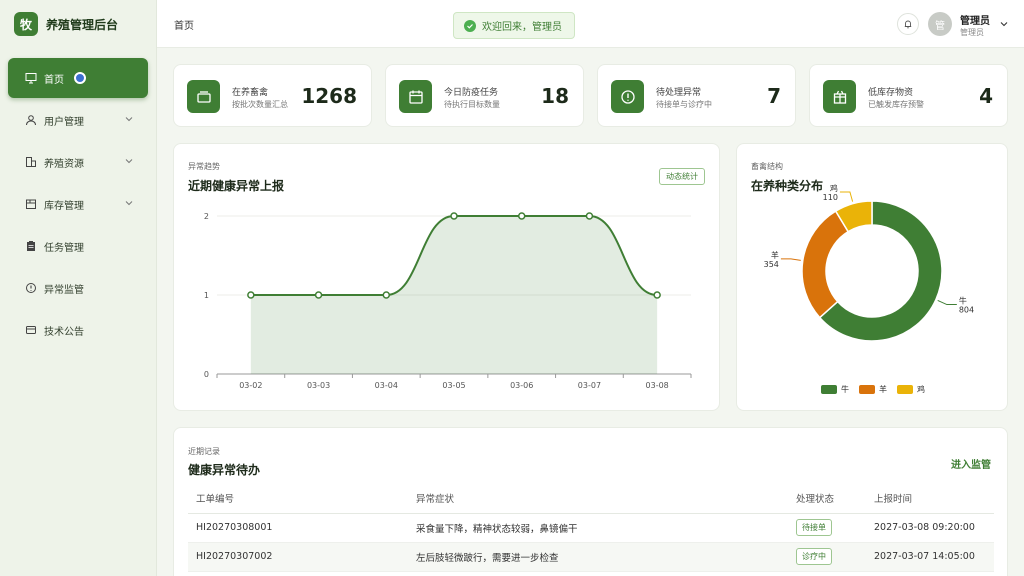 The image size is (1024, 576). What do you see at coordinates (31, 162) in the screenshot?
I see `building-icon` at bounding box center [31, 162].